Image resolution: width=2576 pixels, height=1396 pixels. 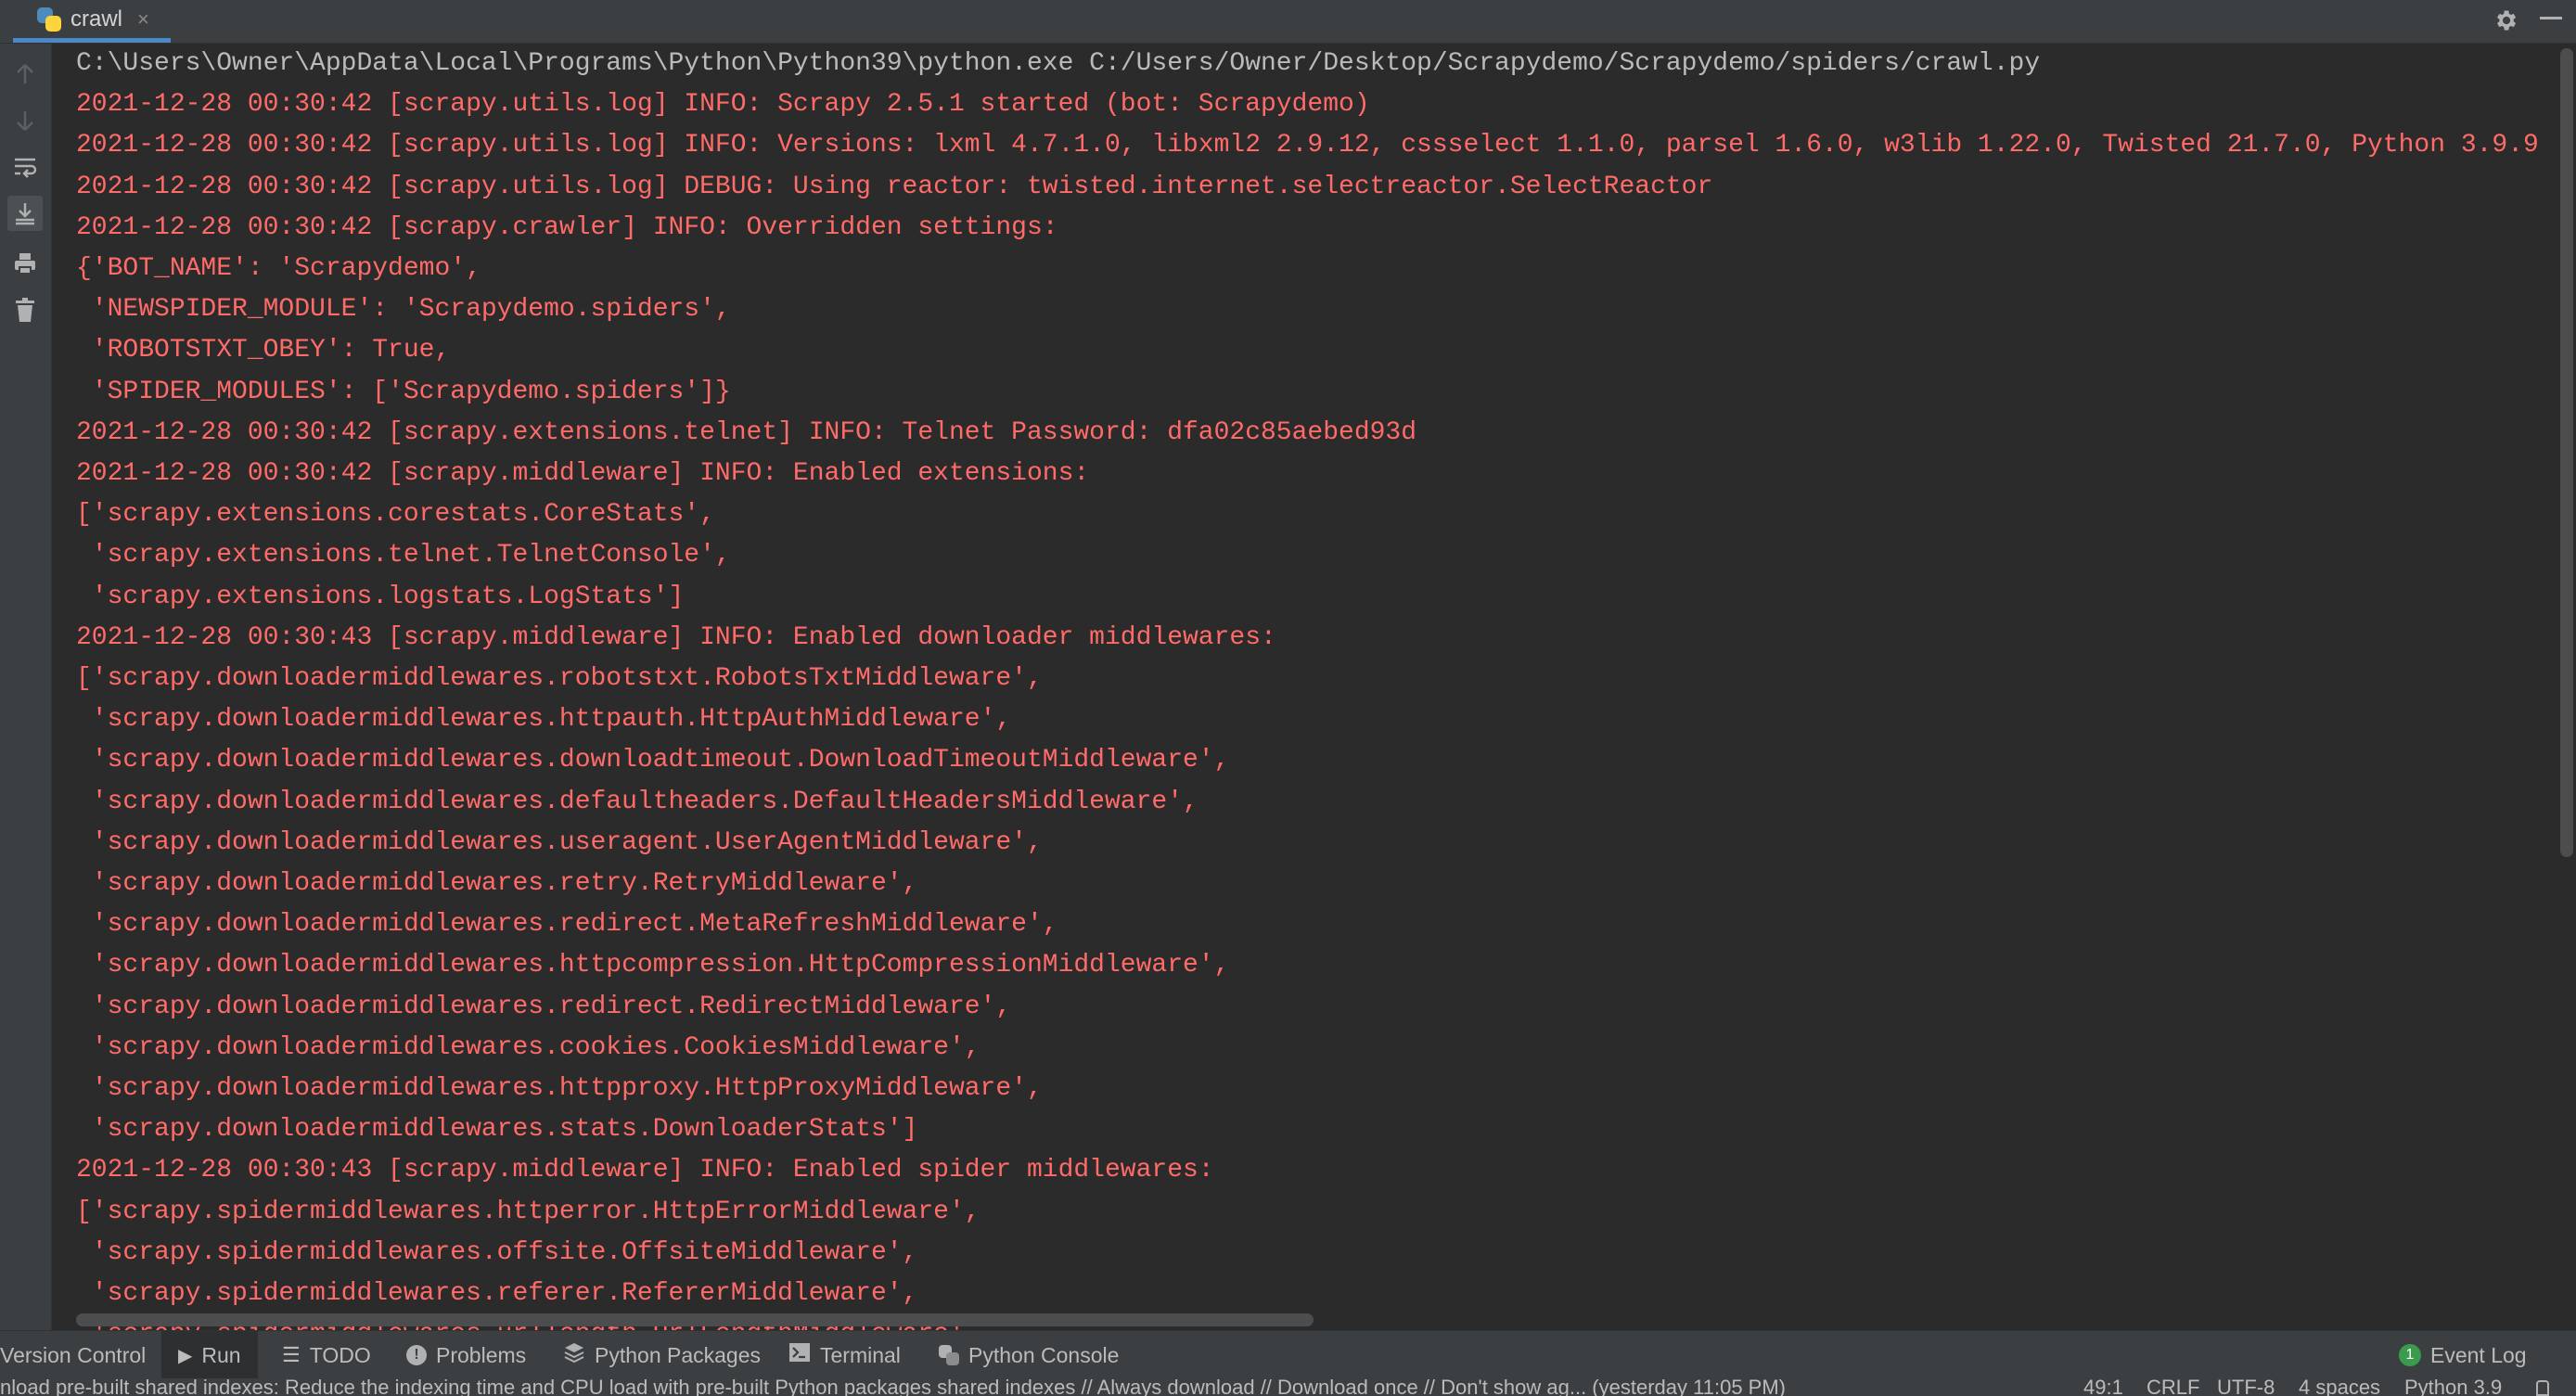 What do you see at coordinates (860, 1354) in the screenshot?
I see `terminal-label: Terminal` at bounding box center [860, 1354].